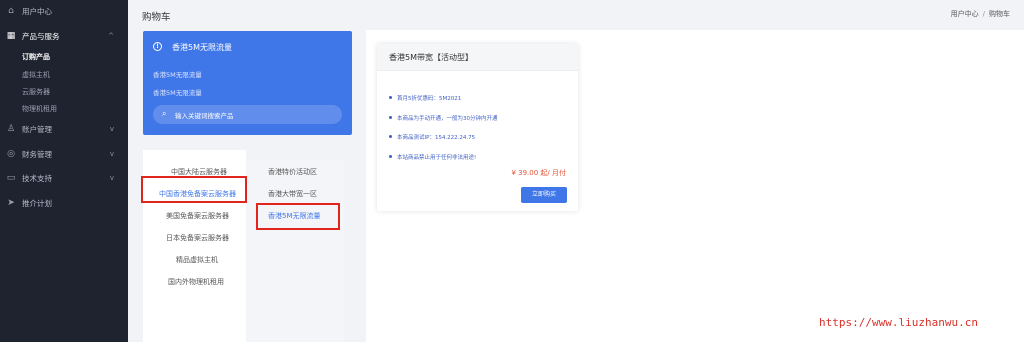 The width and height of the screenshot is (1024, 342). Describe the element at coordinates (477, 57) in the screenshot. I see `product-card-header: 香港5M带宽【活动型】` at that location.